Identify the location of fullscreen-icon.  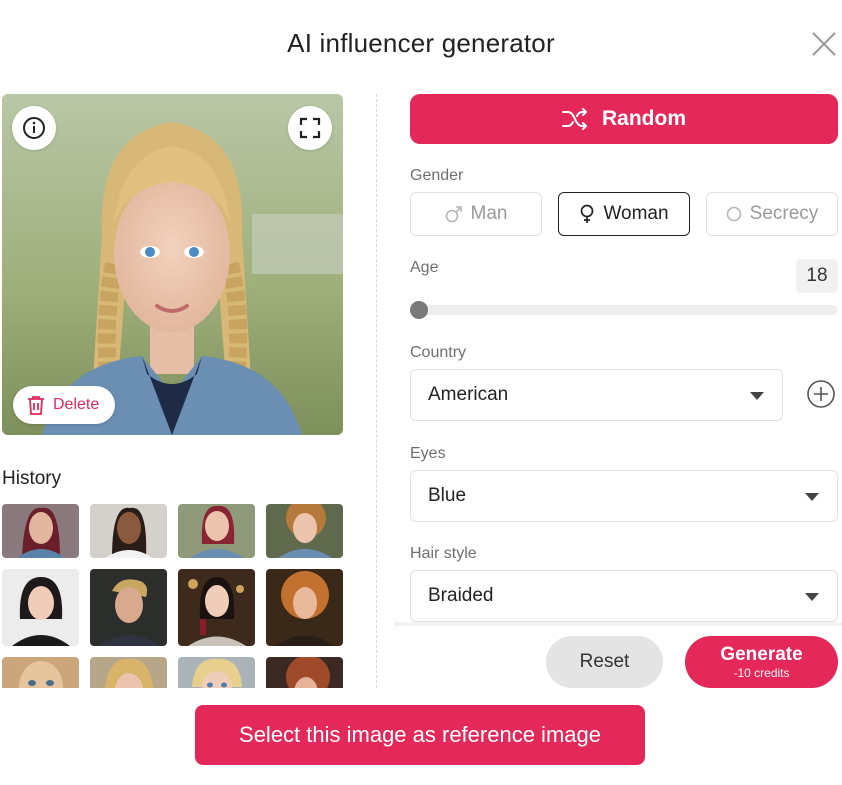
(310, 128).